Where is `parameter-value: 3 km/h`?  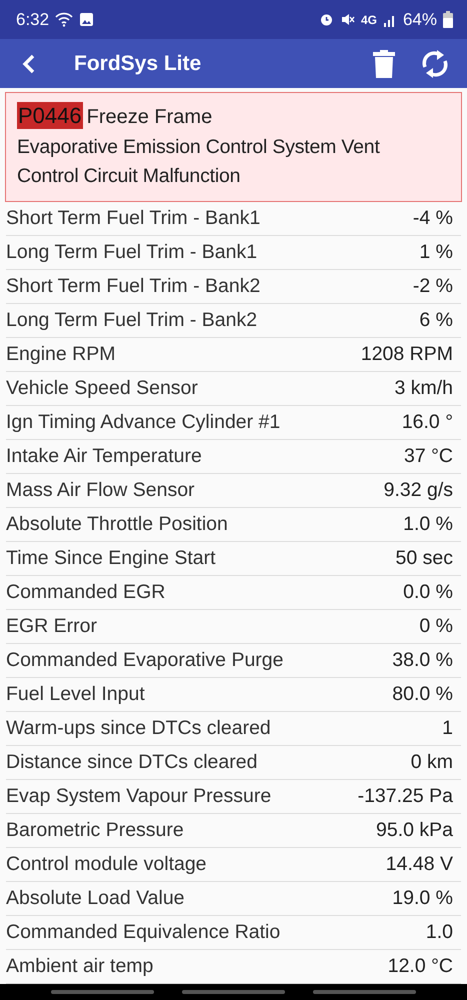 parameter-value: 3 km/h is located at coordinates (424, 388).